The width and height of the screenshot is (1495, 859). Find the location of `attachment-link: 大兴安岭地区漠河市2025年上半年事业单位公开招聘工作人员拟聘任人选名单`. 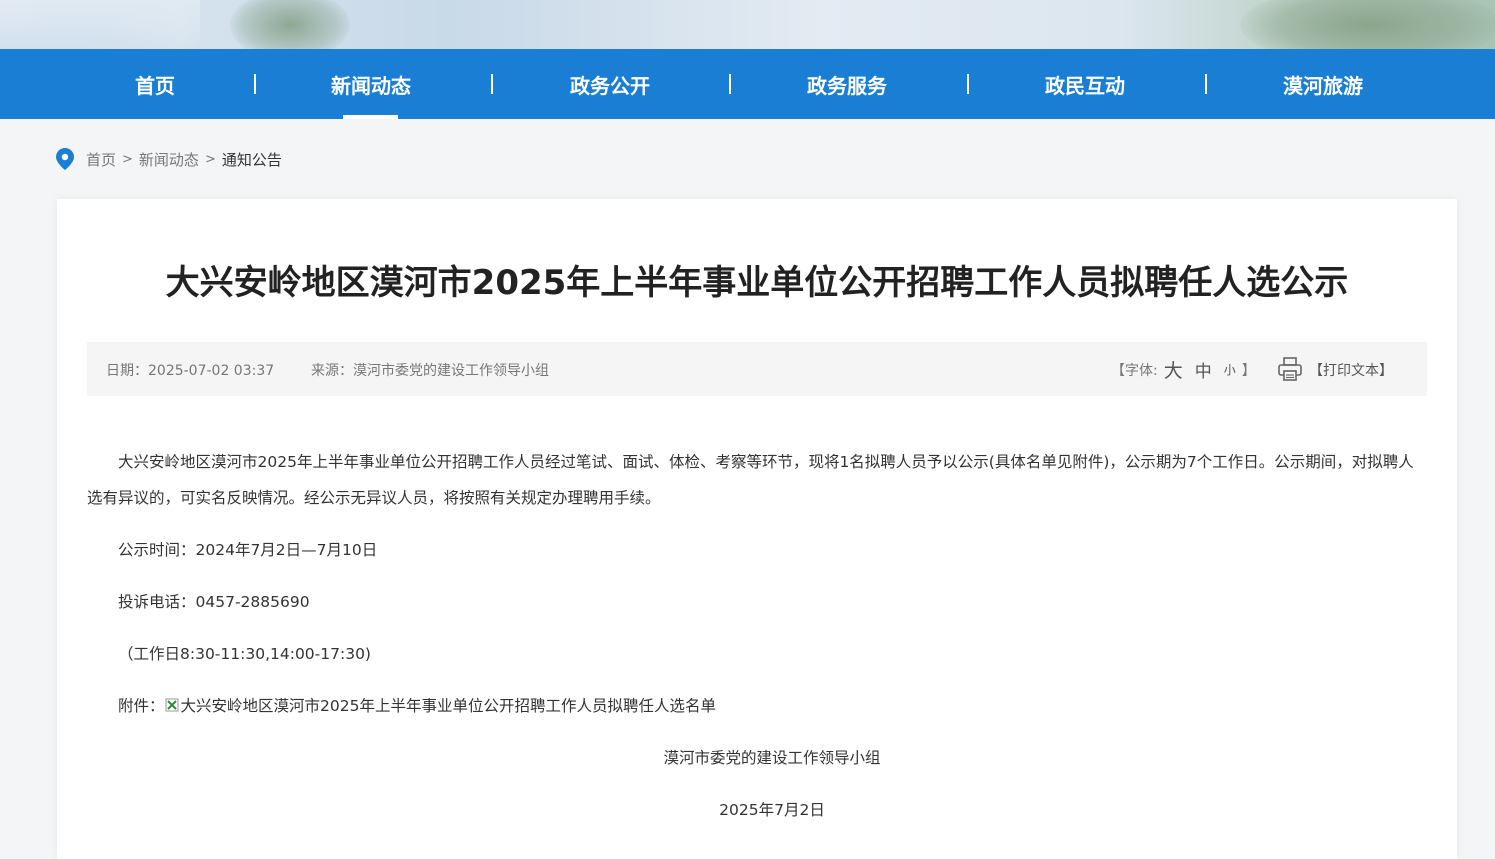

attachment-link: 大兴安岭地区漠河市2025年上半年事业单位公开招聘工作人员拟聘任人选名单 is located at coordinates (448, 705).